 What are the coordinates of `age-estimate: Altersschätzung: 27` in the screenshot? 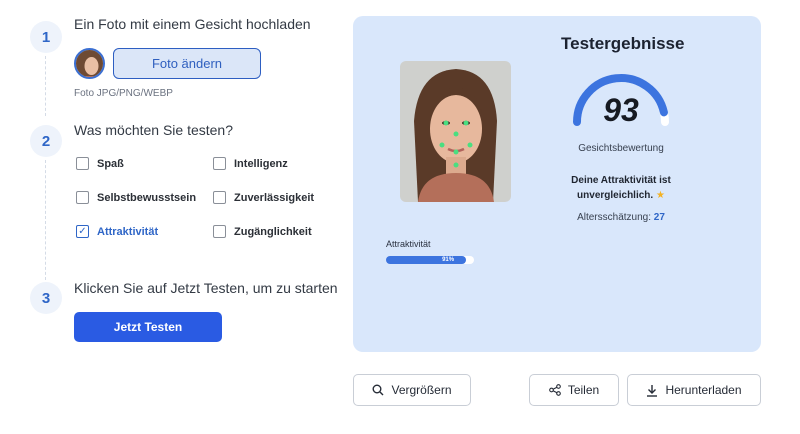 It's located at (621, 217).